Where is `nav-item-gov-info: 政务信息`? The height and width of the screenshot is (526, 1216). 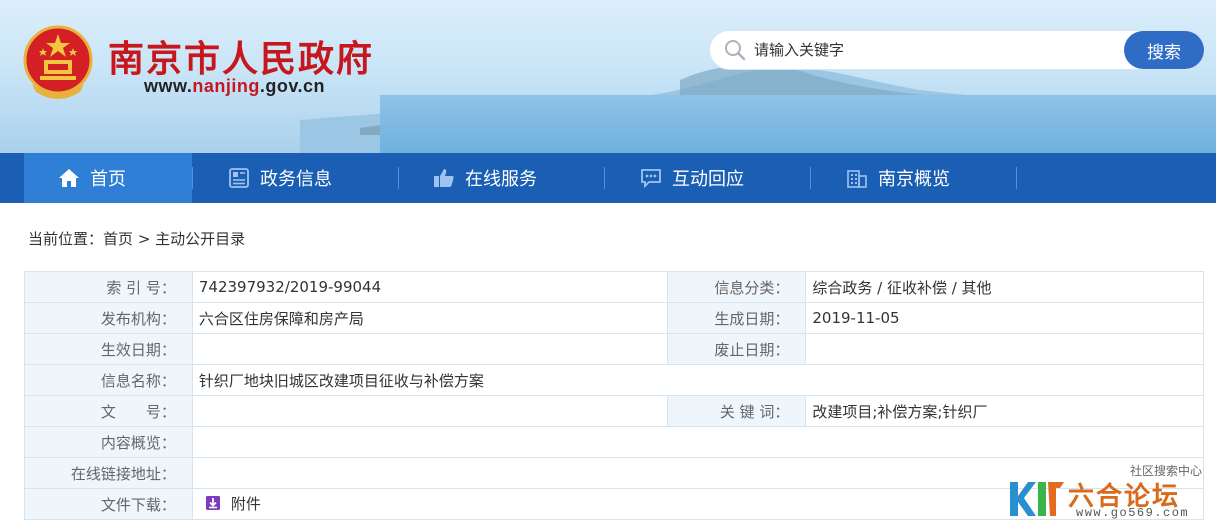 nav-item-gov-info: 政务信息 is located at coordinates (280, 178).